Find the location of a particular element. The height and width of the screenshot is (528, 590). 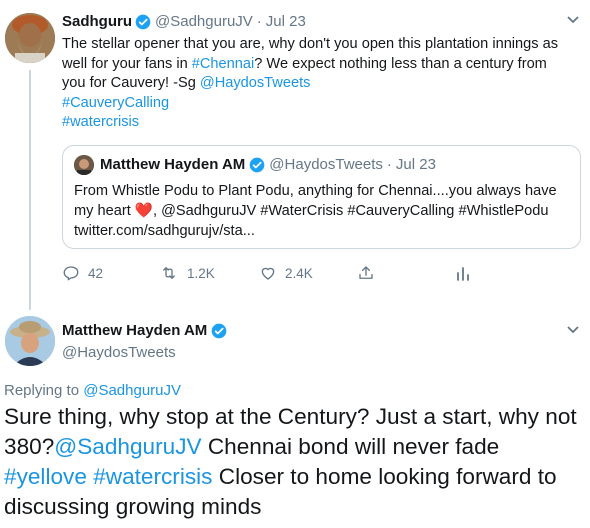

hashtag-link: #CauveryCalling is located at coordinates (322, 104).